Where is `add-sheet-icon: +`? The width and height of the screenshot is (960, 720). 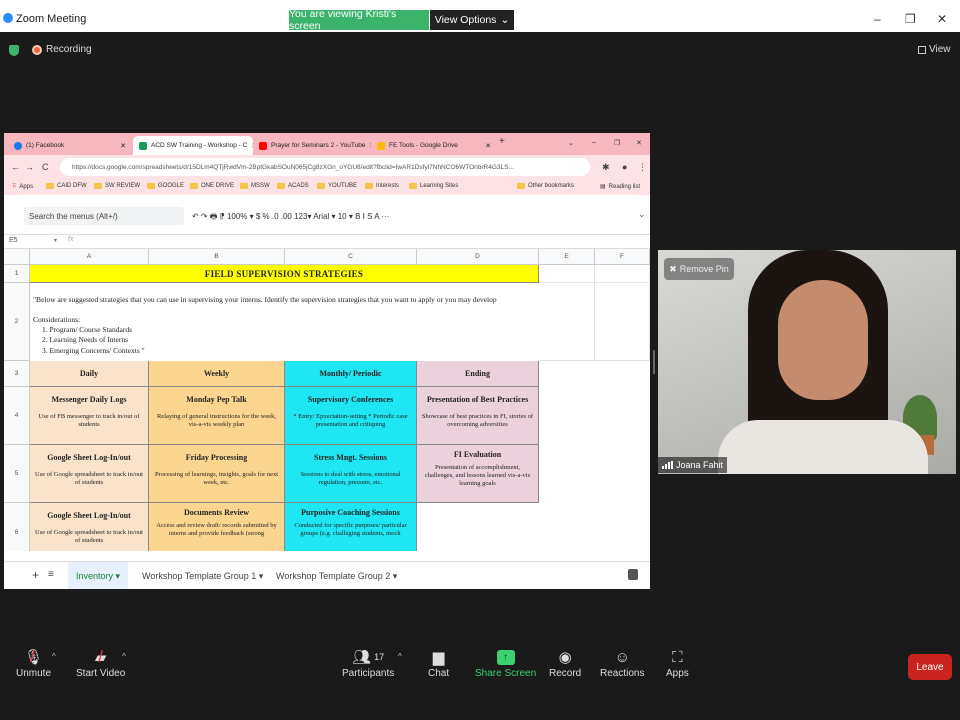
add-sheet-icon: + is located at coordinates (35, 575).